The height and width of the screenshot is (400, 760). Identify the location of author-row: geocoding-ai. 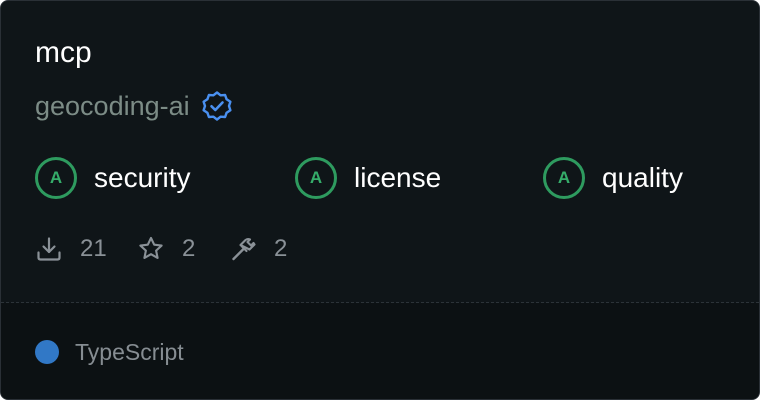
(134, 106).